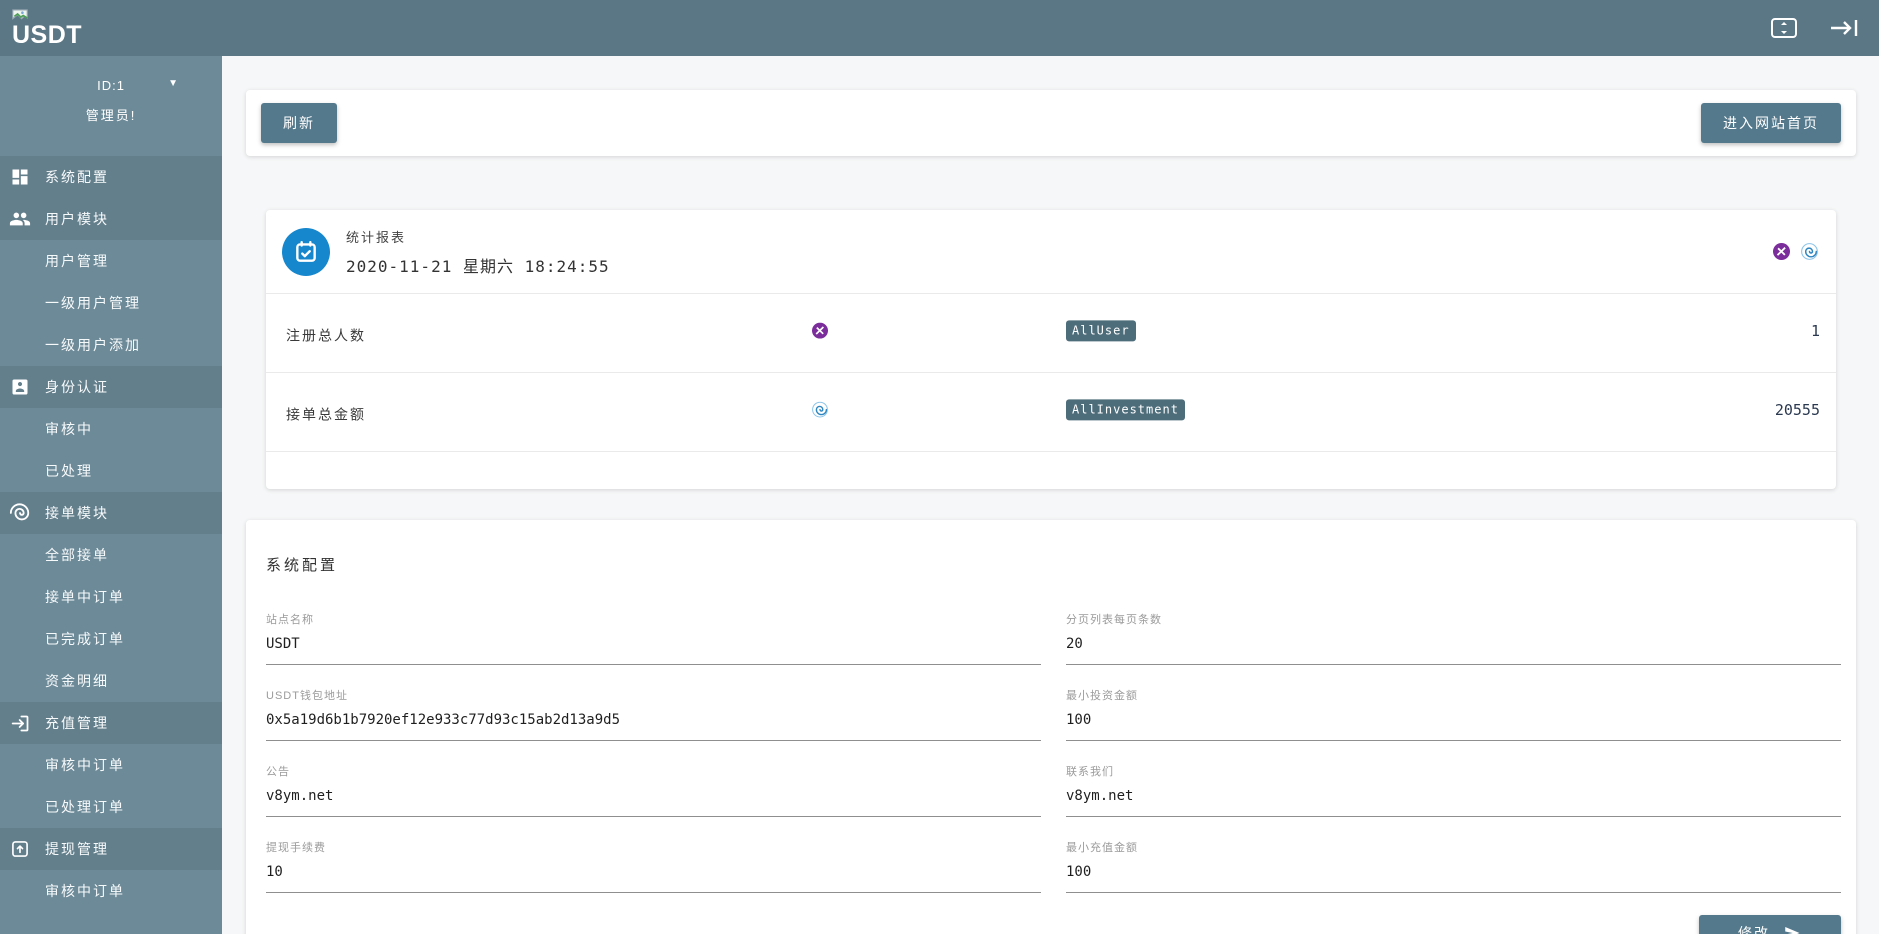 The image size is (1879, 934). What do you see at coordinates (111, 345) in the screenshot?
I see `sidebar-item-l1-user-add: 一级用户添加` at bounding box center [111, 345].